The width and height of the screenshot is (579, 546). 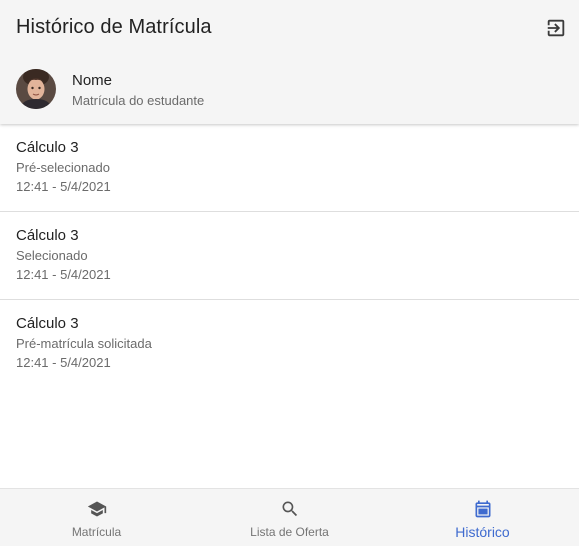 I want to click on logout-button, so click(x=556, y=28).